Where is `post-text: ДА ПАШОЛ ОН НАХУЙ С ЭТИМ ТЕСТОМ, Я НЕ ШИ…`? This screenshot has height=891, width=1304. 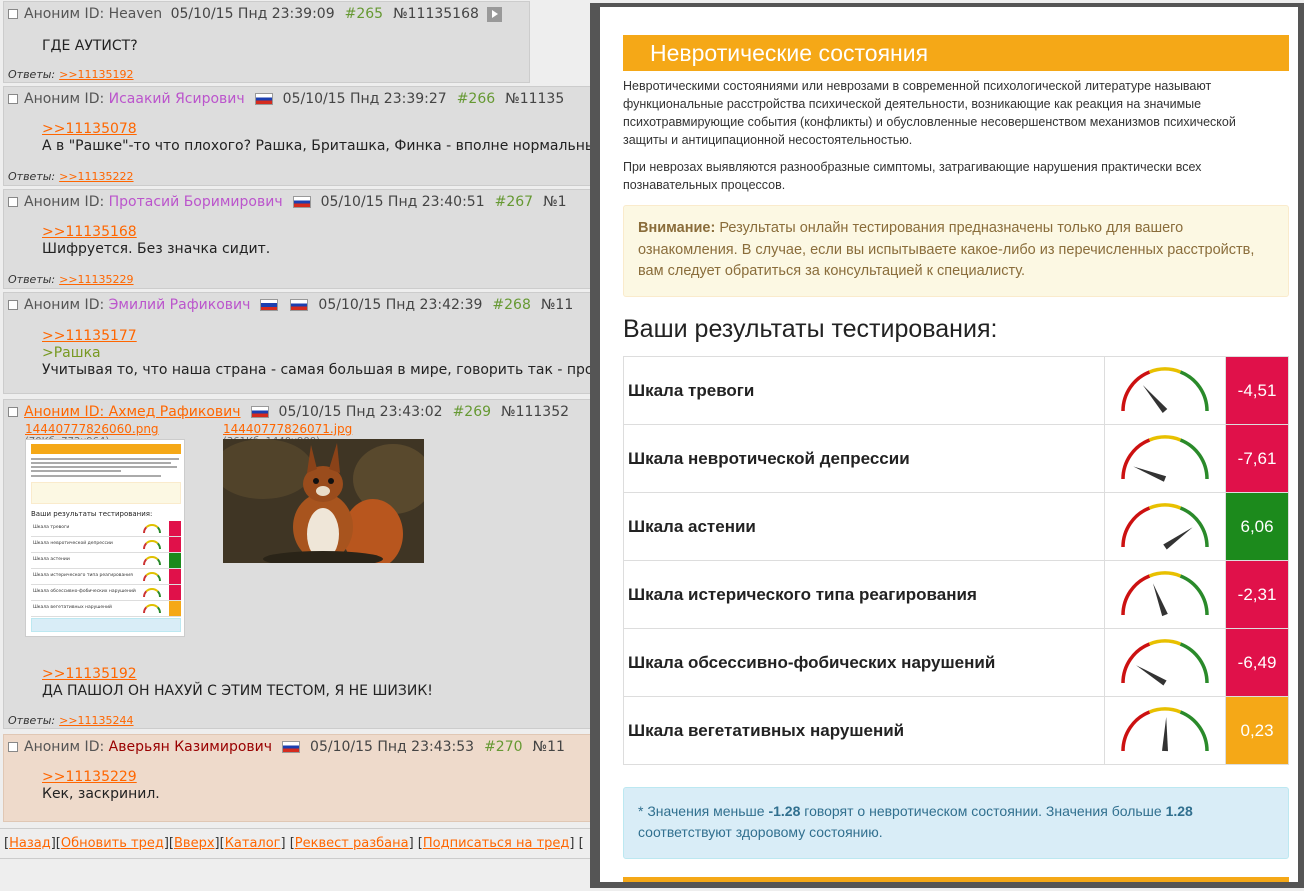 post-text: ДА ПАШОЛ ОН НАХУЙ С ЭТИМ ТЕСТОМ, Я НЕ ШИ… is located at coordinates (237, 691).